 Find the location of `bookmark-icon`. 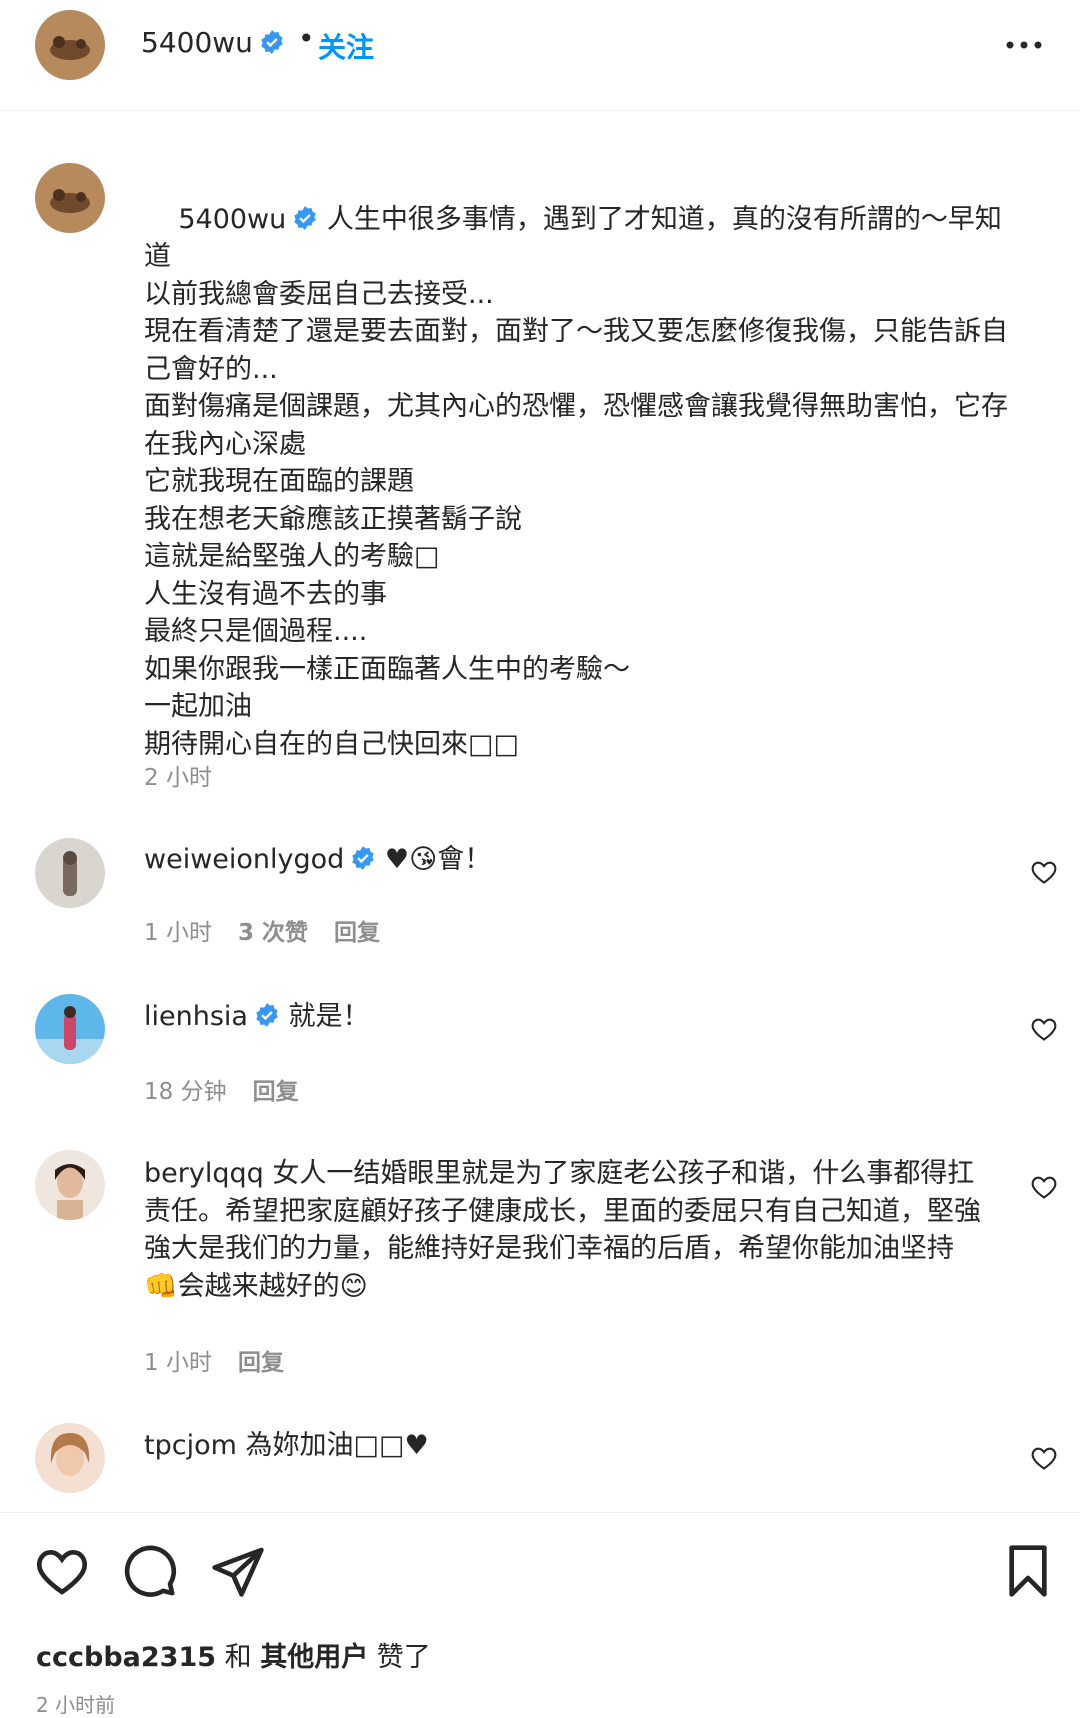

bookmark-icon is located at coordinates (1028, 1571).